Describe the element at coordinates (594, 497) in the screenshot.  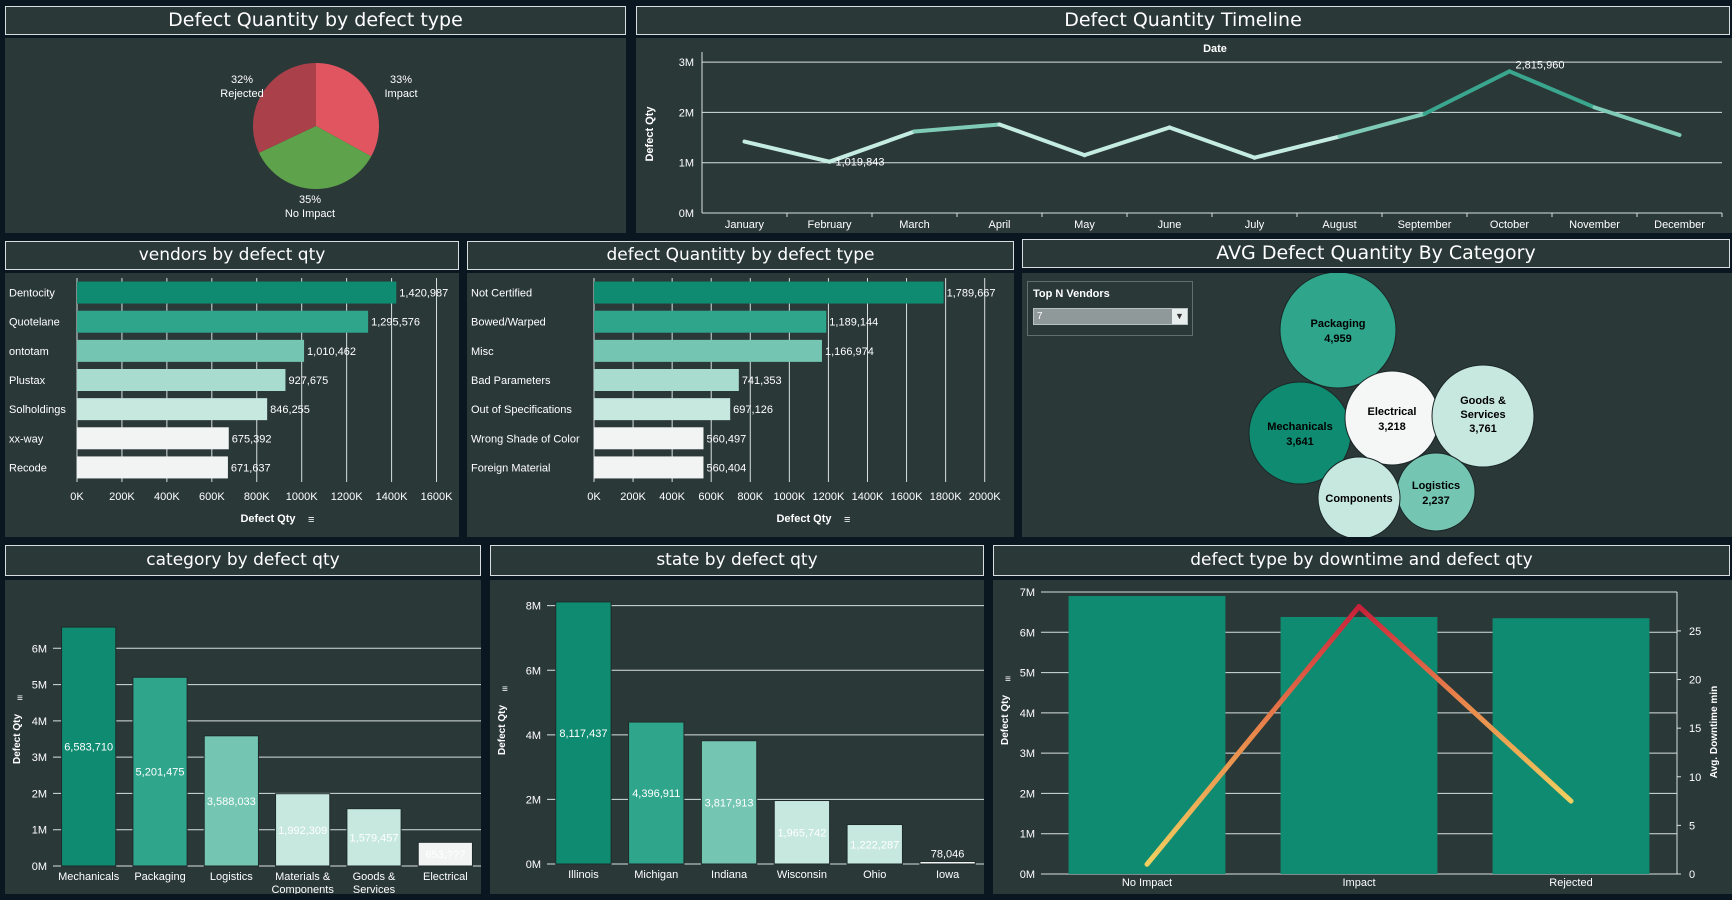
I see `types-x-tick: 0K` at that location.